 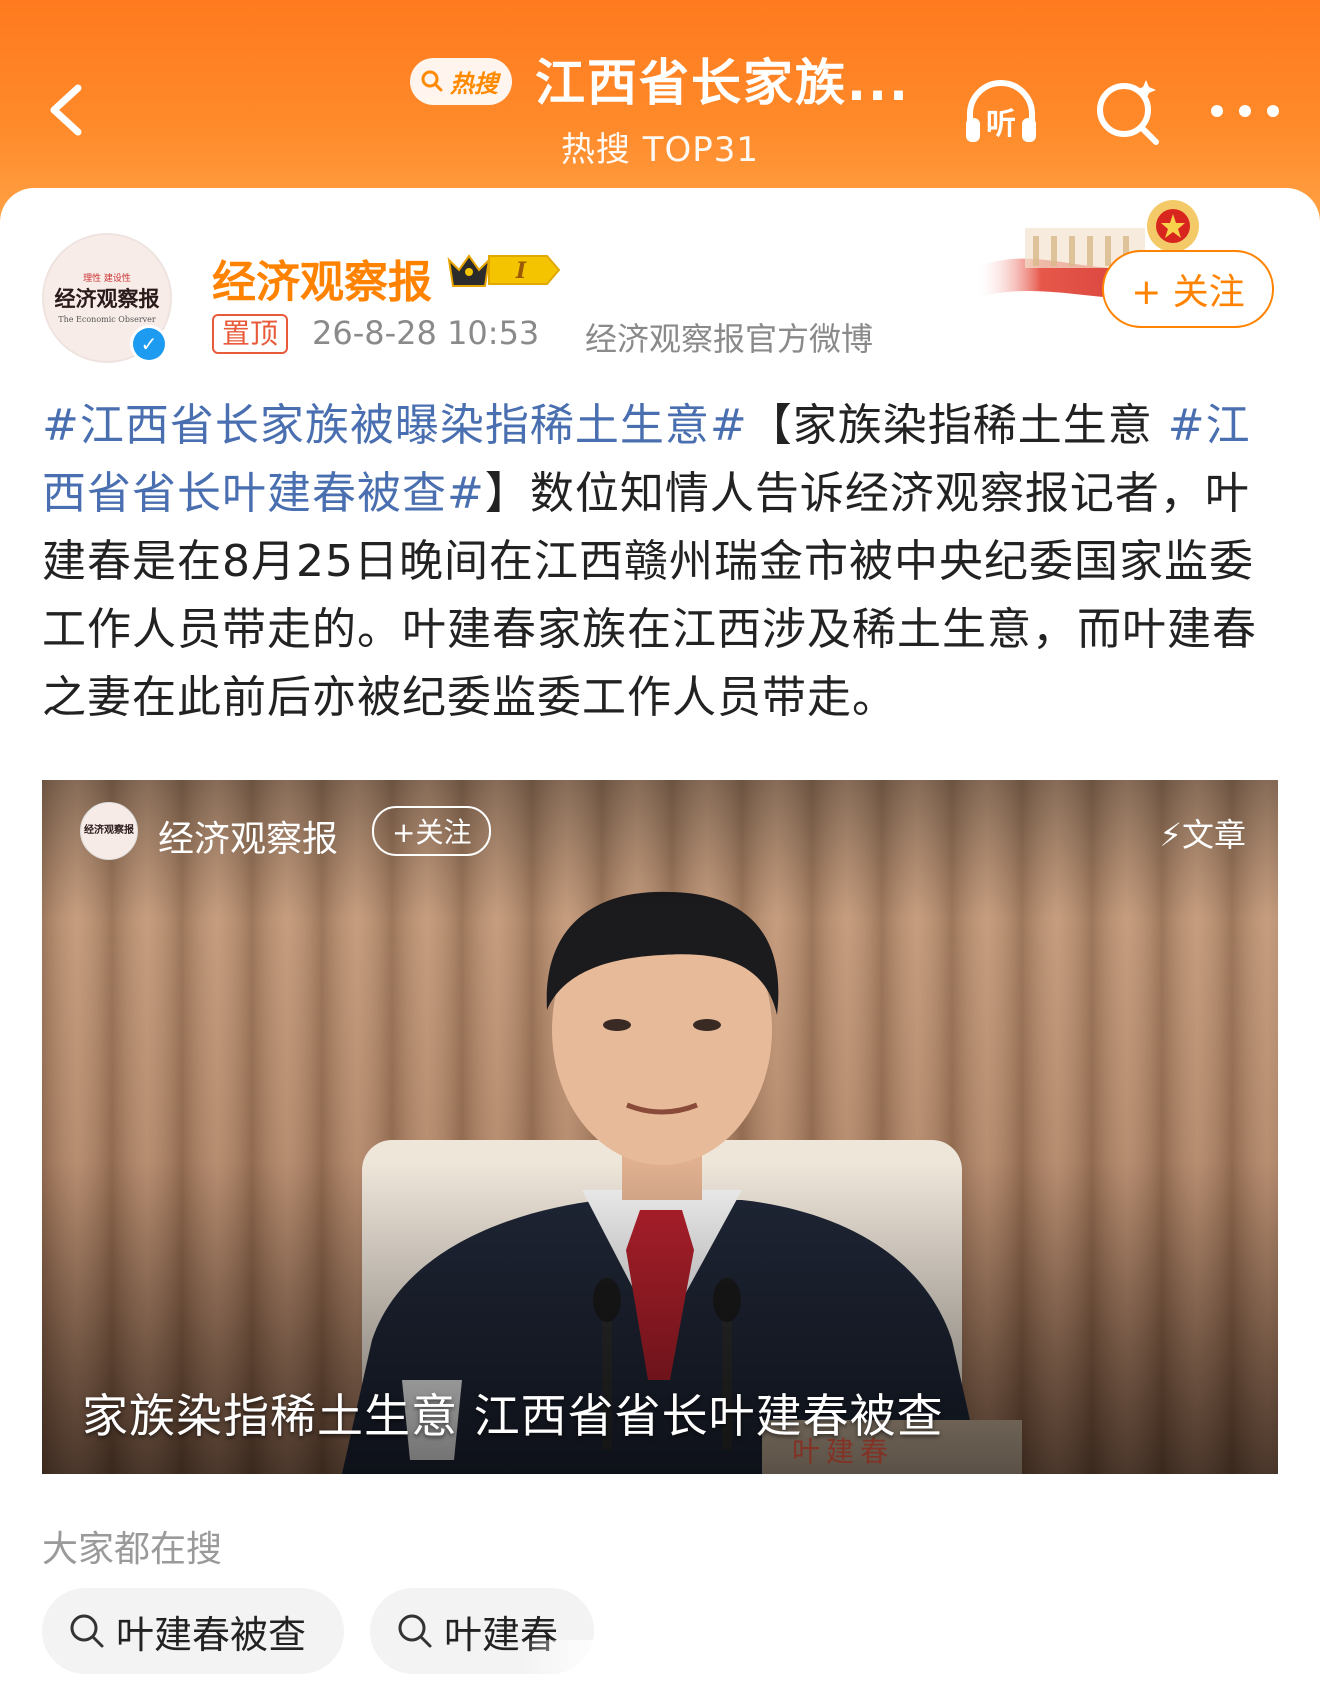 I want to click on video-caption: 家族染指稀土生意 江西省省长叶建春被查, so click(x=513, y=1416).